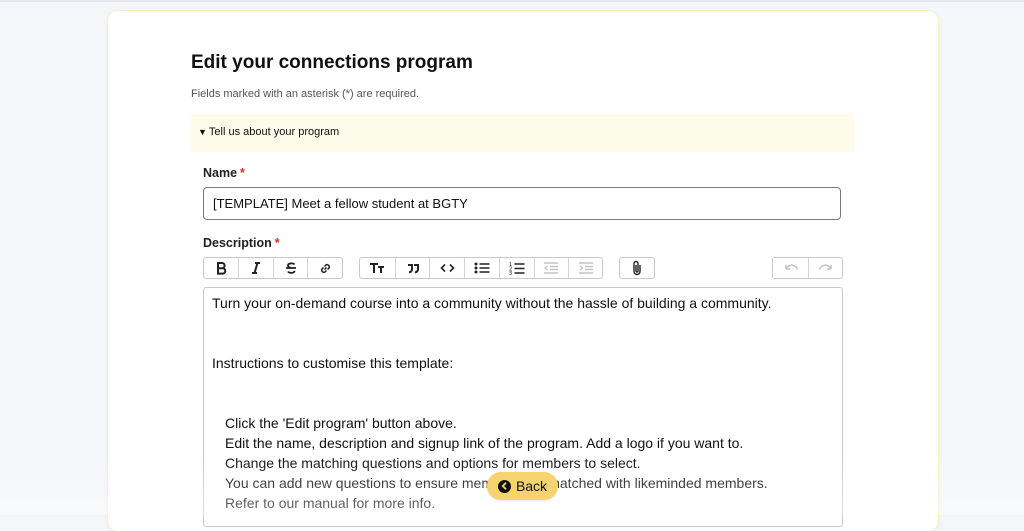 Image resolution: width=1024 pixels, height=531 pixels. What do you see at coordinates (274, 132) in the screenshot?
I see `section-title: Tell us about your program` at bounding box center [274, 132].